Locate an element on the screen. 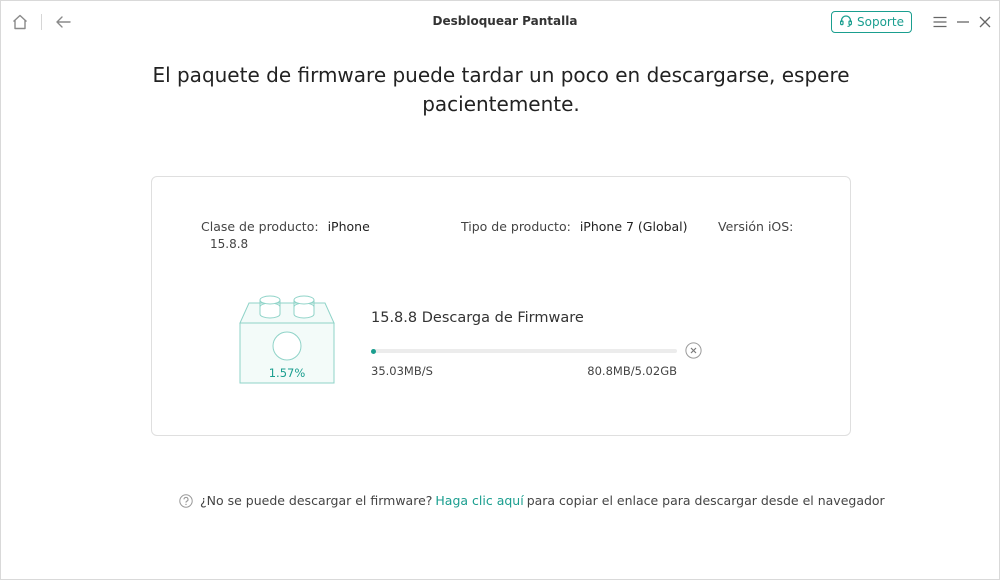 The image size is (1000, 580). copy-link-button: Haga clic aquí is located at coordinates (479, 500).